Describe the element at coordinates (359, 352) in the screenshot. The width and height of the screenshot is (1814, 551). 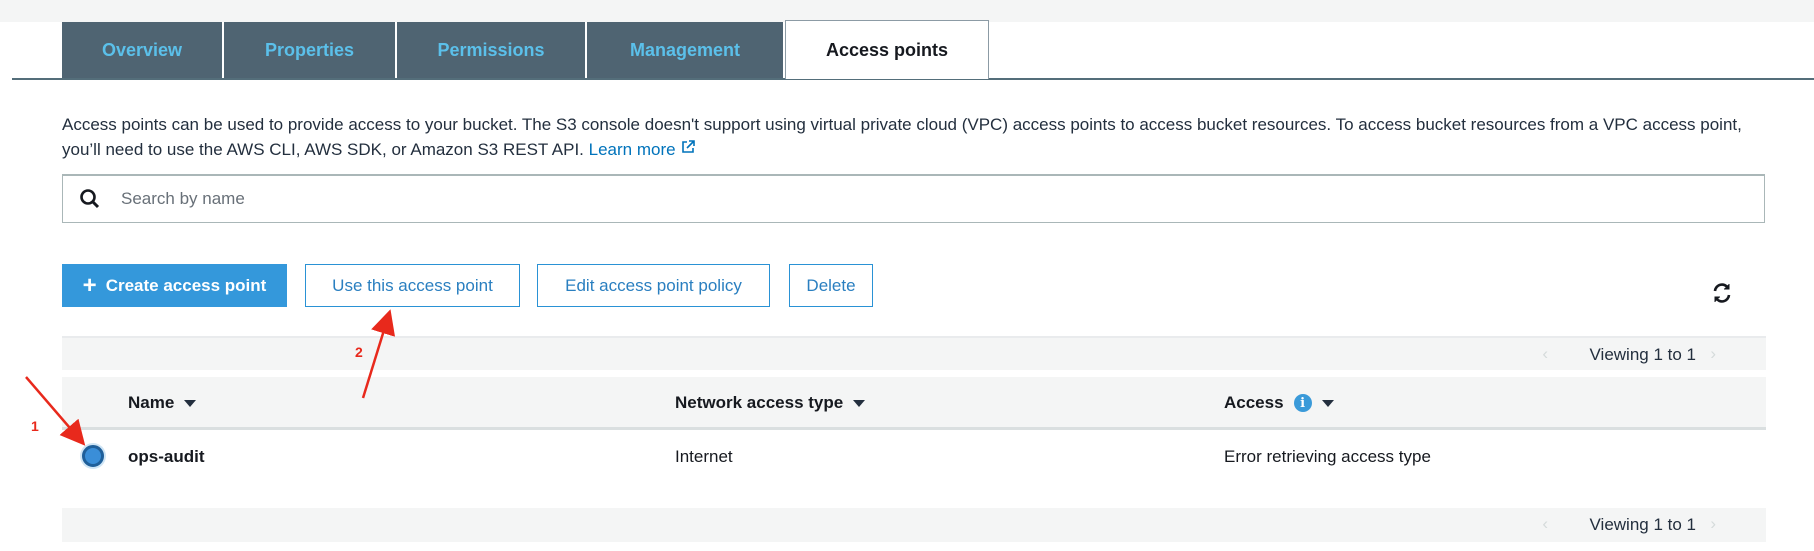
I see `annotation-label-2: 2` at that location.